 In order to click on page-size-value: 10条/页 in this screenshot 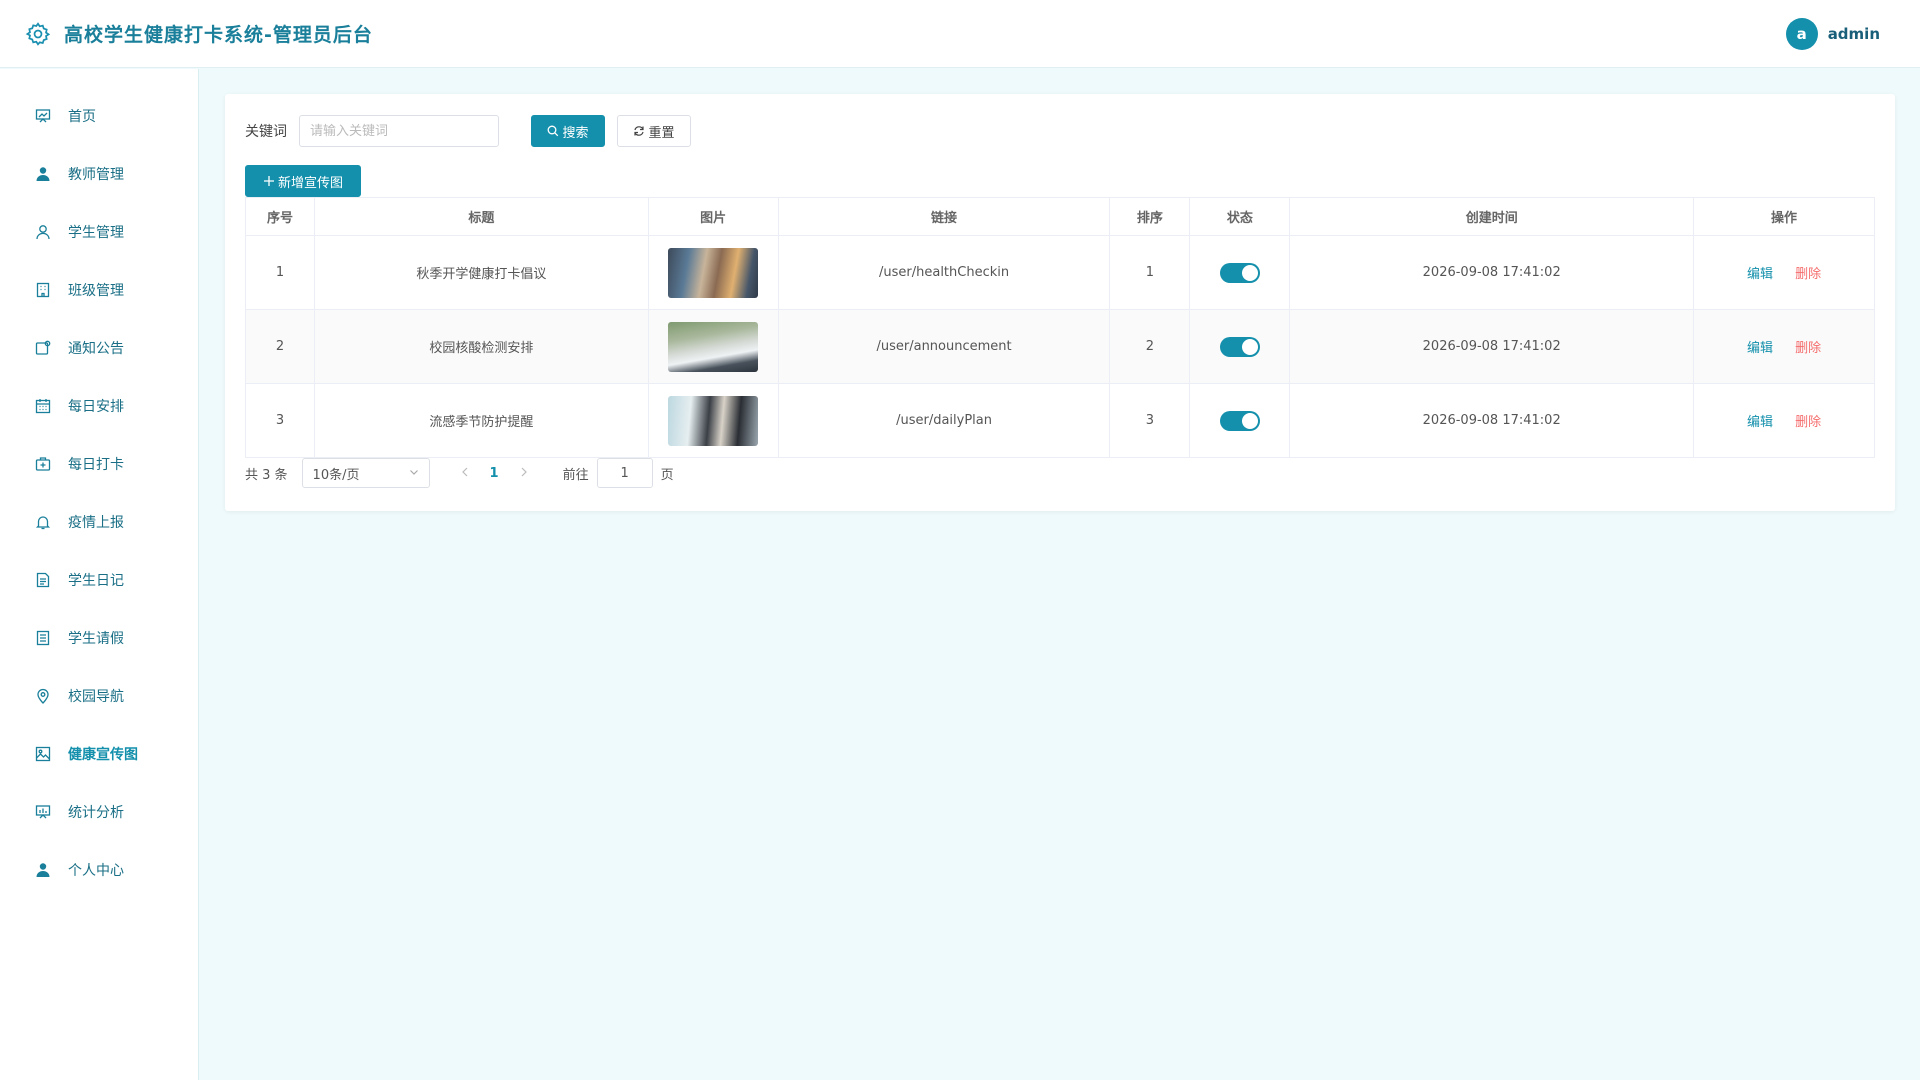, I will do `click(336, 475)`.